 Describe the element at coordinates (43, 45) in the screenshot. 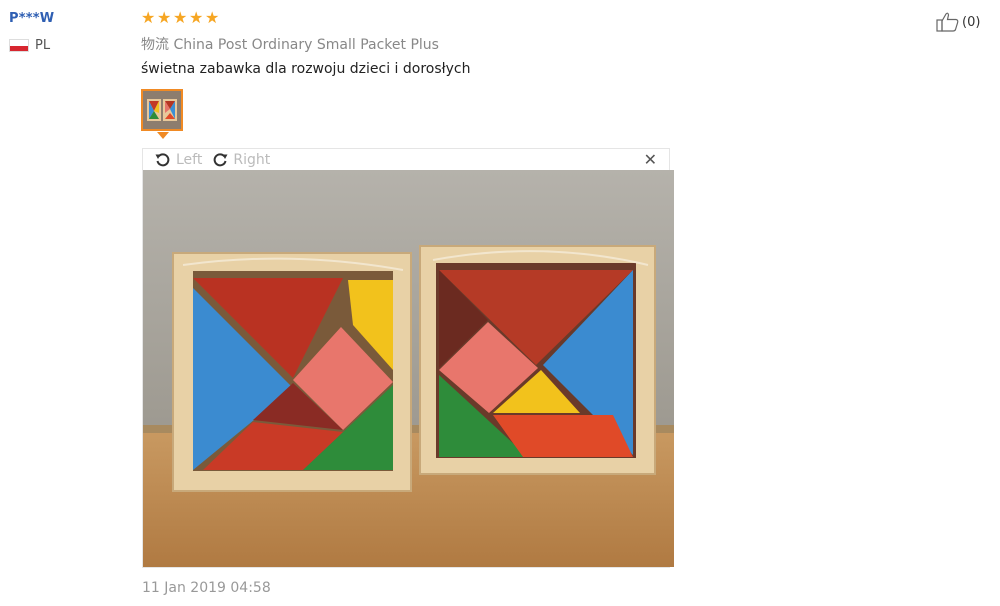

I see `country-code: PL` at that location.